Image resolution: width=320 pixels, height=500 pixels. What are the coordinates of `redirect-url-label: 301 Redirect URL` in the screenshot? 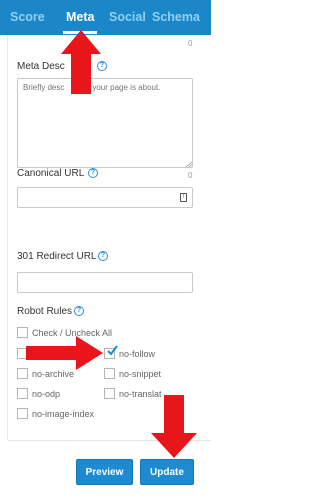 It's located at (57, 256).